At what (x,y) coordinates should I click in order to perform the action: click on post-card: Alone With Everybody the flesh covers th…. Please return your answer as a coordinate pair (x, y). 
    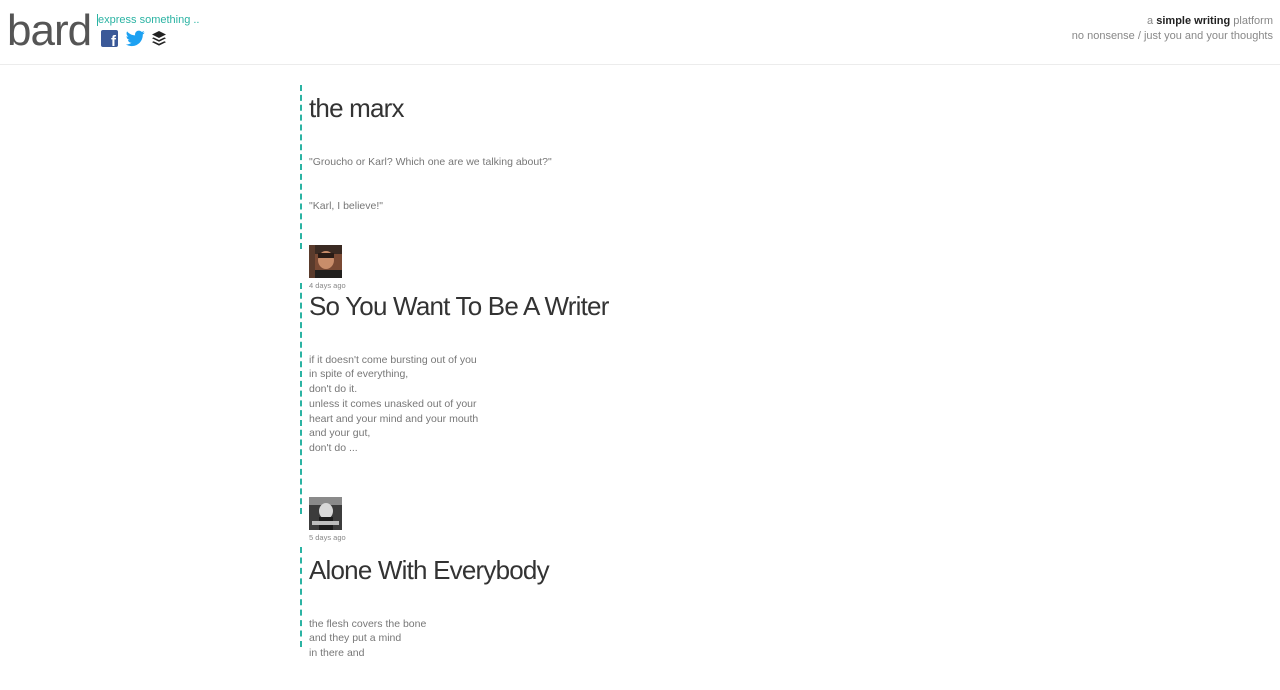
    Looking at the image, I should click on (425, 603).